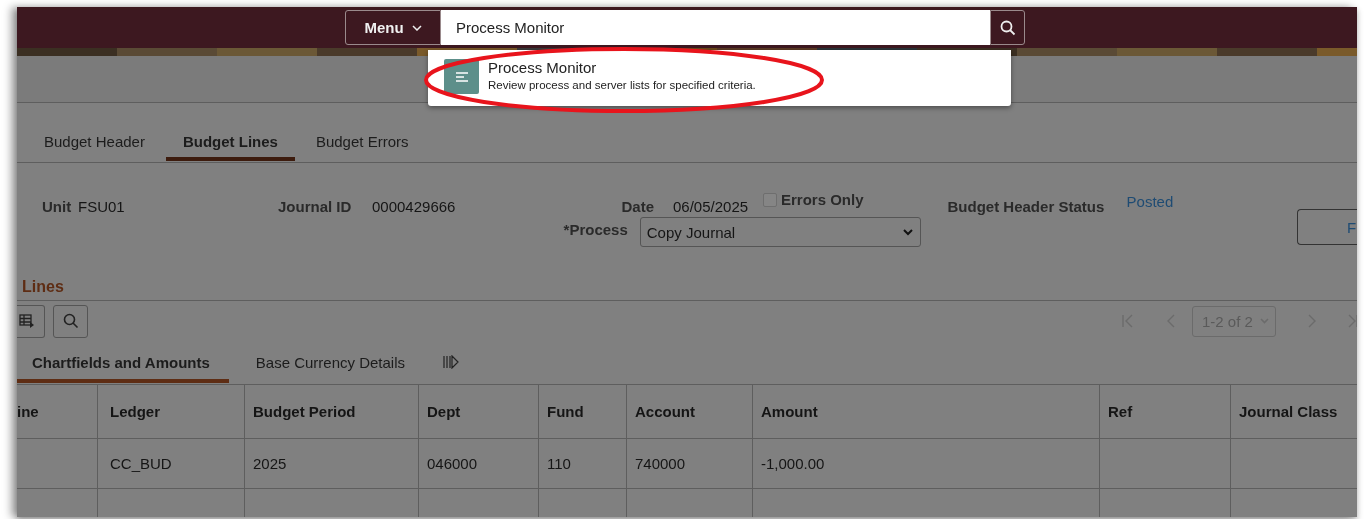 The height and width of the screenshot is (519, 1367). What do you see at coordinates (478, 411) in the screenshot?
I see `column-header: Dept` at bounding box center [478, 411].